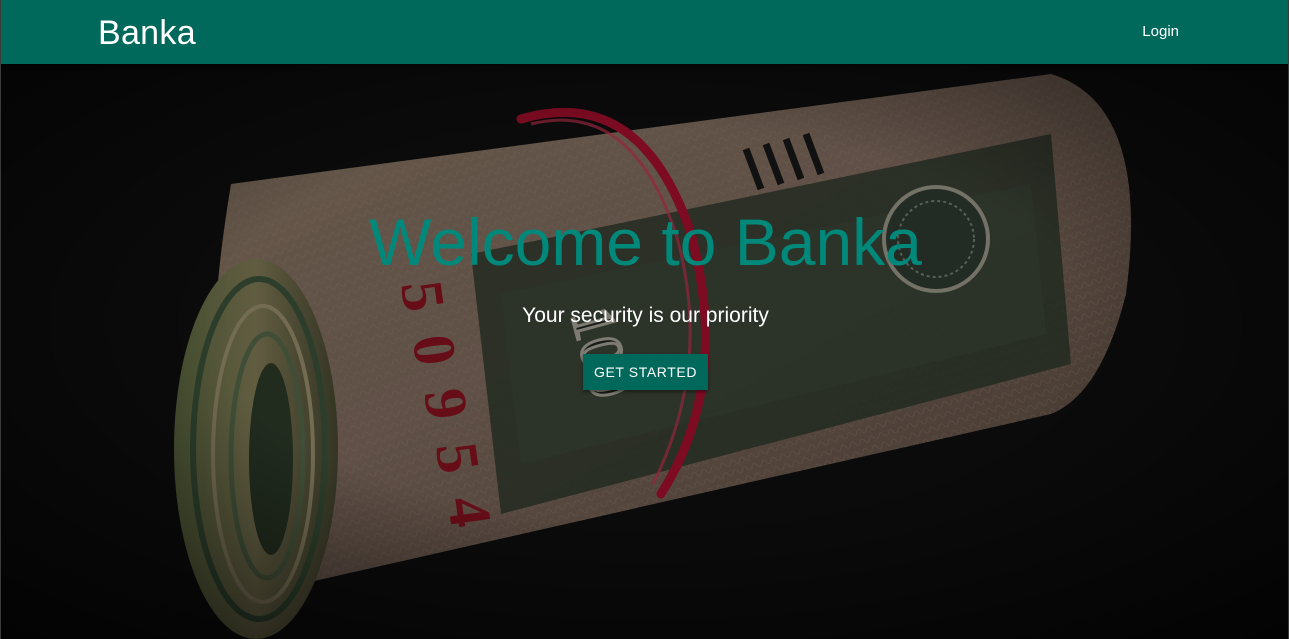  I want to click on brand-logo-link: Banka, so click(147, 33).